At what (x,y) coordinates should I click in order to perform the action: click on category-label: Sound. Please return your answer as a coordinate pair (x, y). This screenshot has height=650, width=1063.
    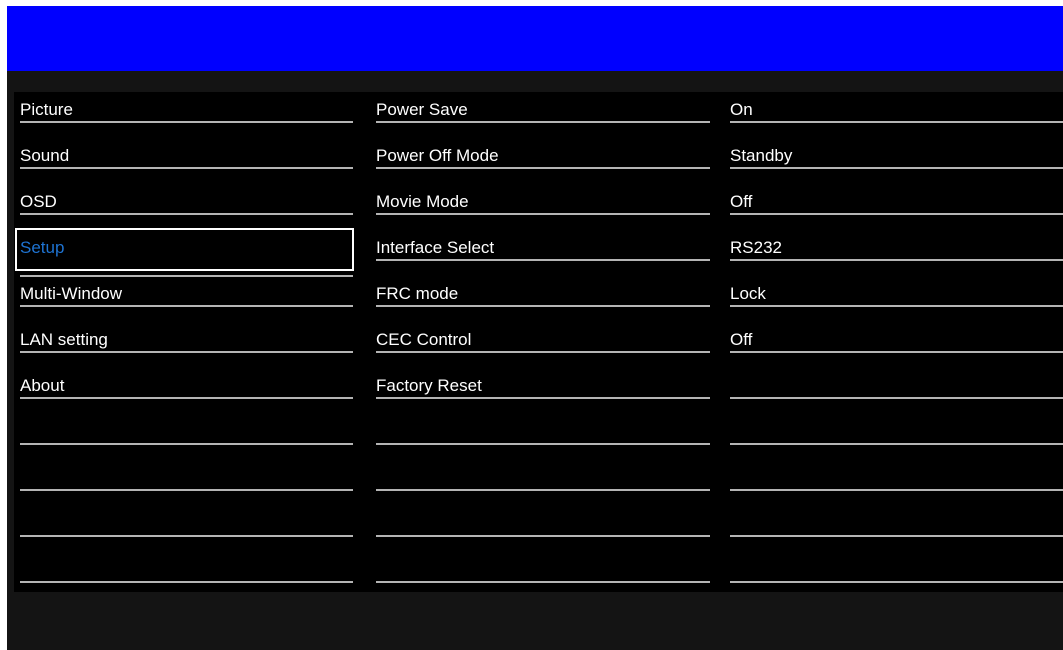
    Looking at the image, I should click on (45, 155).